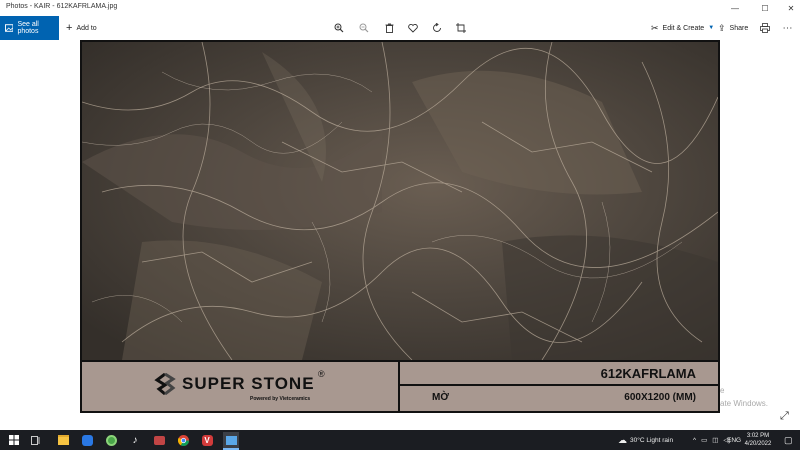  I want to click on print-icon, so click(765, 28).